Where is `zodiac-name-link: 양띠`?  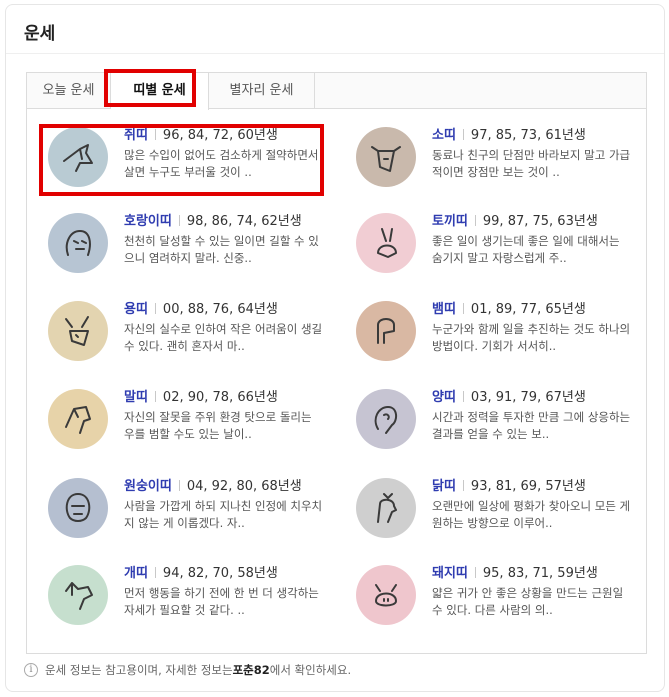 zodiac-name-link: 양띠 is located at coordinates (444, 397).